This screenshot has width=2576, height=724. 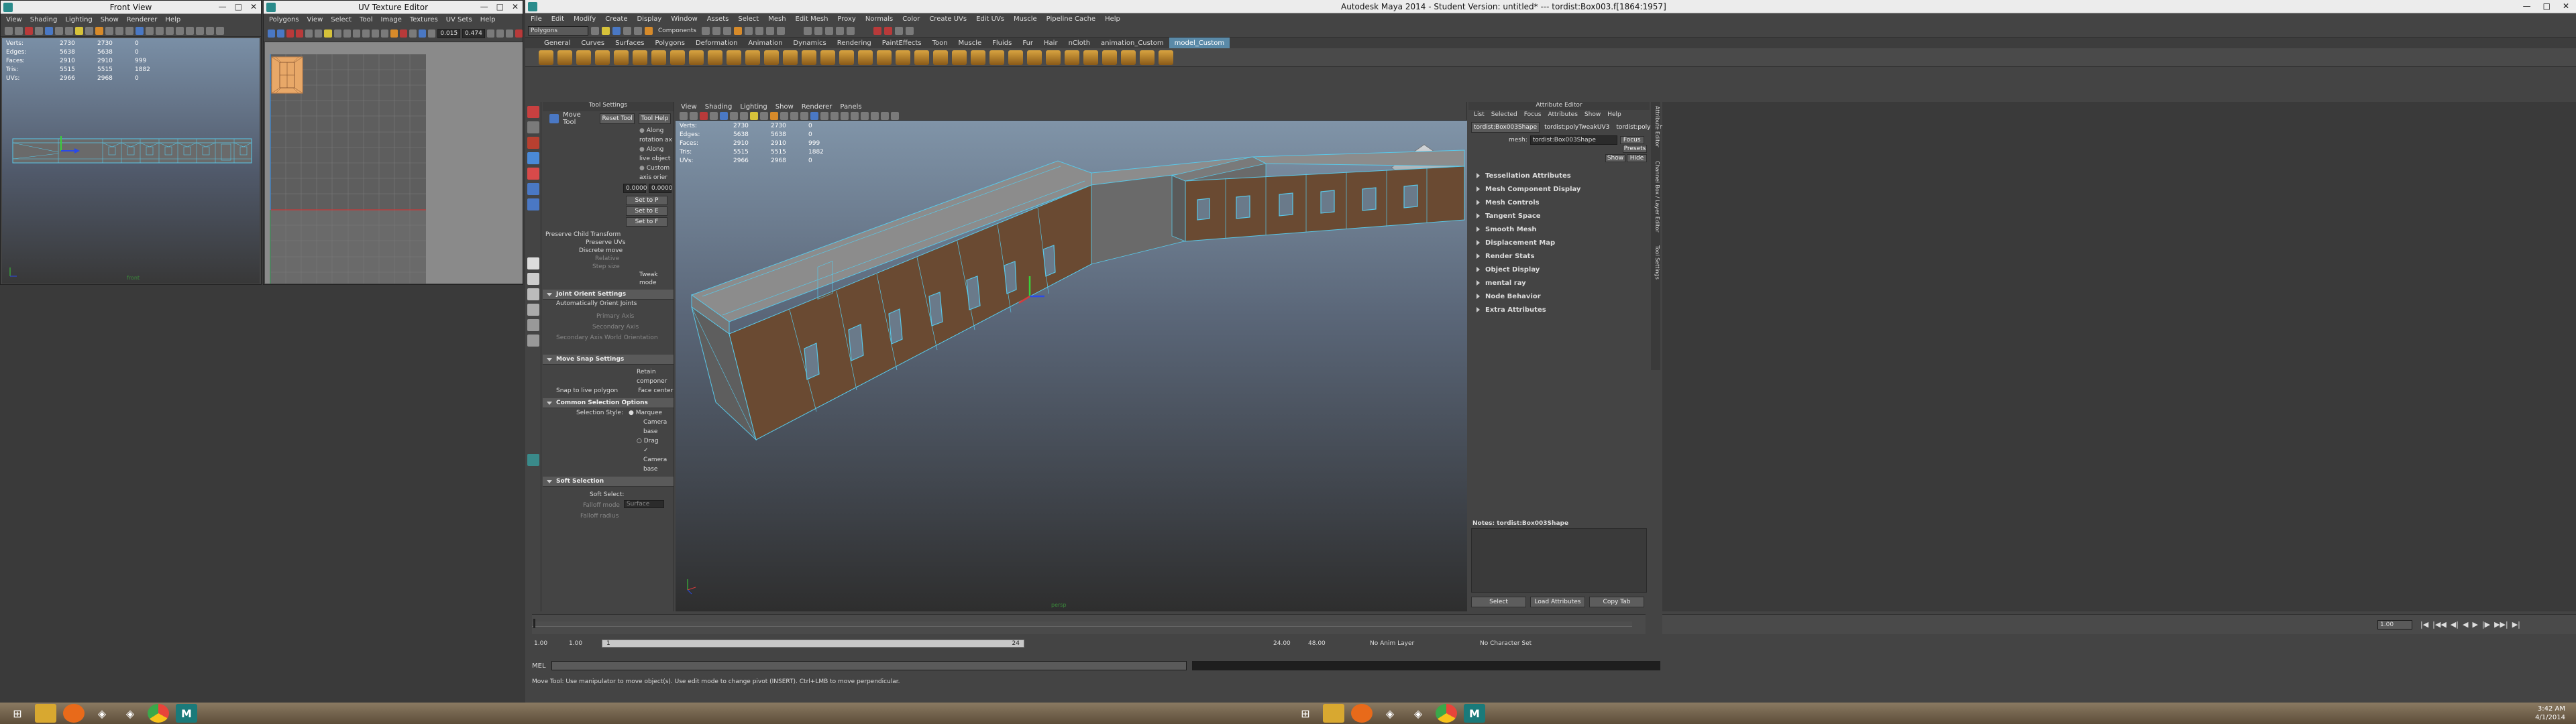 I want to click on checker-icon, so click(x=423, y=33).